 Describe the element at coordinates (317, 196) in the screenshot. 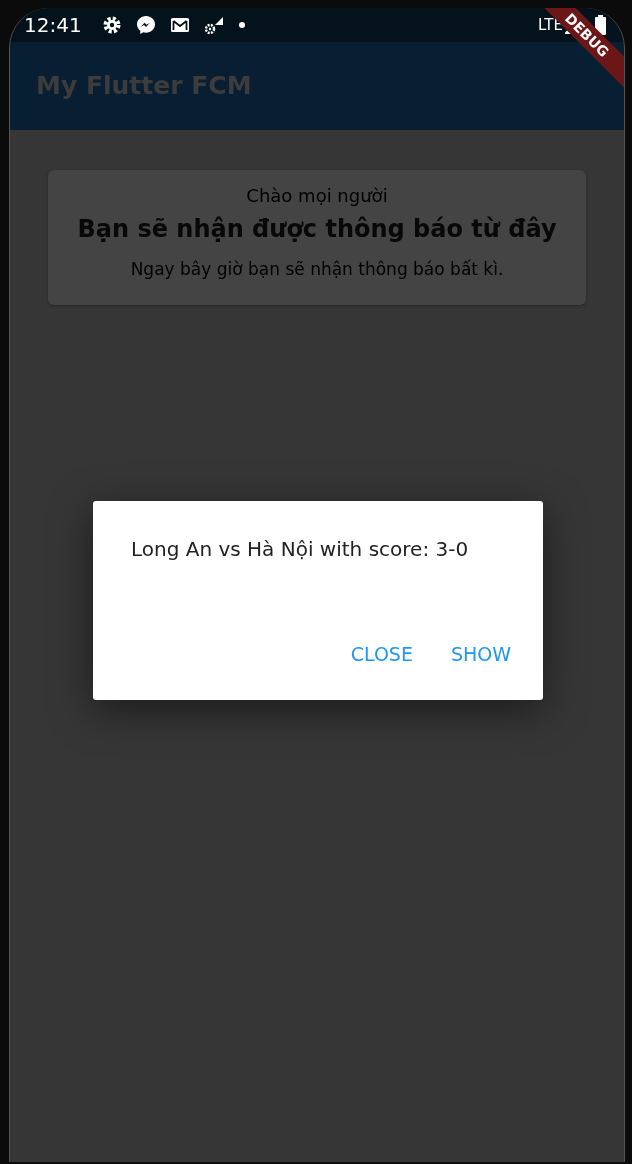

I see `greeting-text: Chào mọi người` at that location.